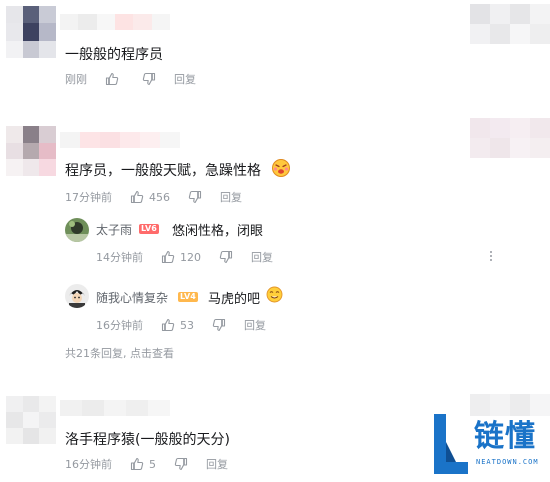  What do you see at coordinates (187, 325) in the screenshot?
I see `like-count: 53` at bounding box center [187, 325].